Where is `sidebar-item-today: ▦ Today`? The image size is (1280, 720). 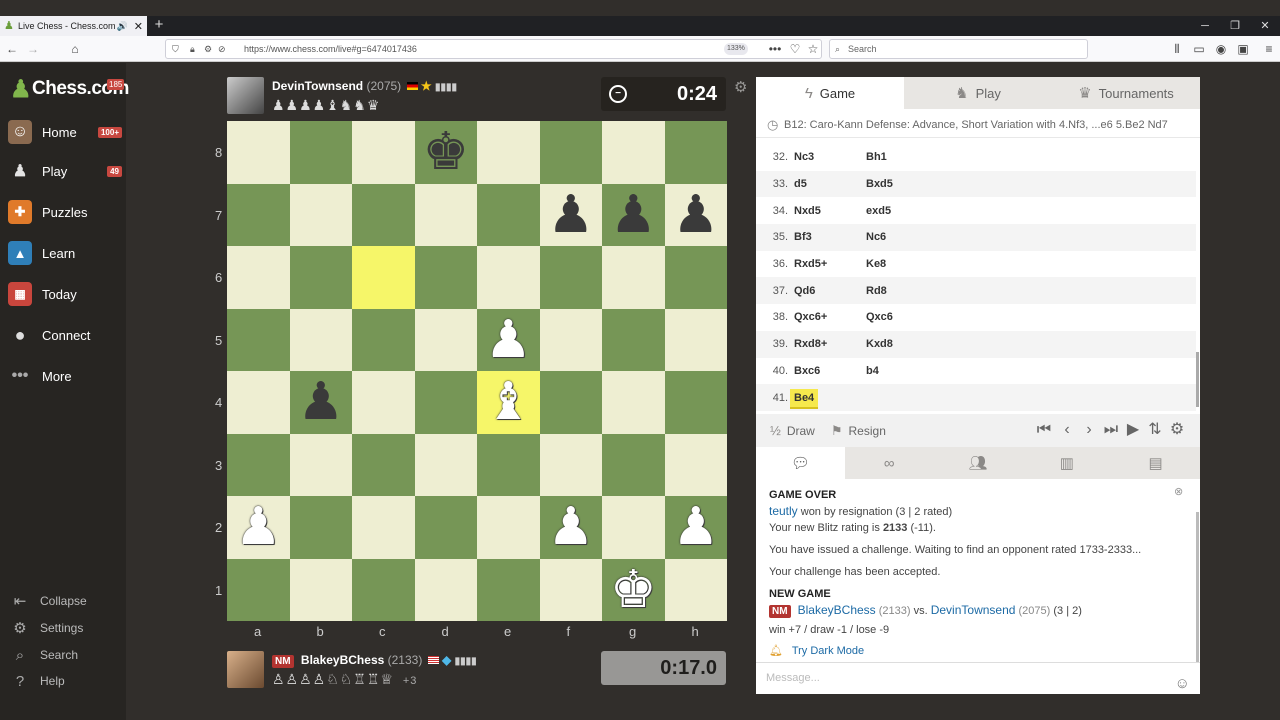 sidebar-item-today: ▦ Today is located at coordinates (63, 294).